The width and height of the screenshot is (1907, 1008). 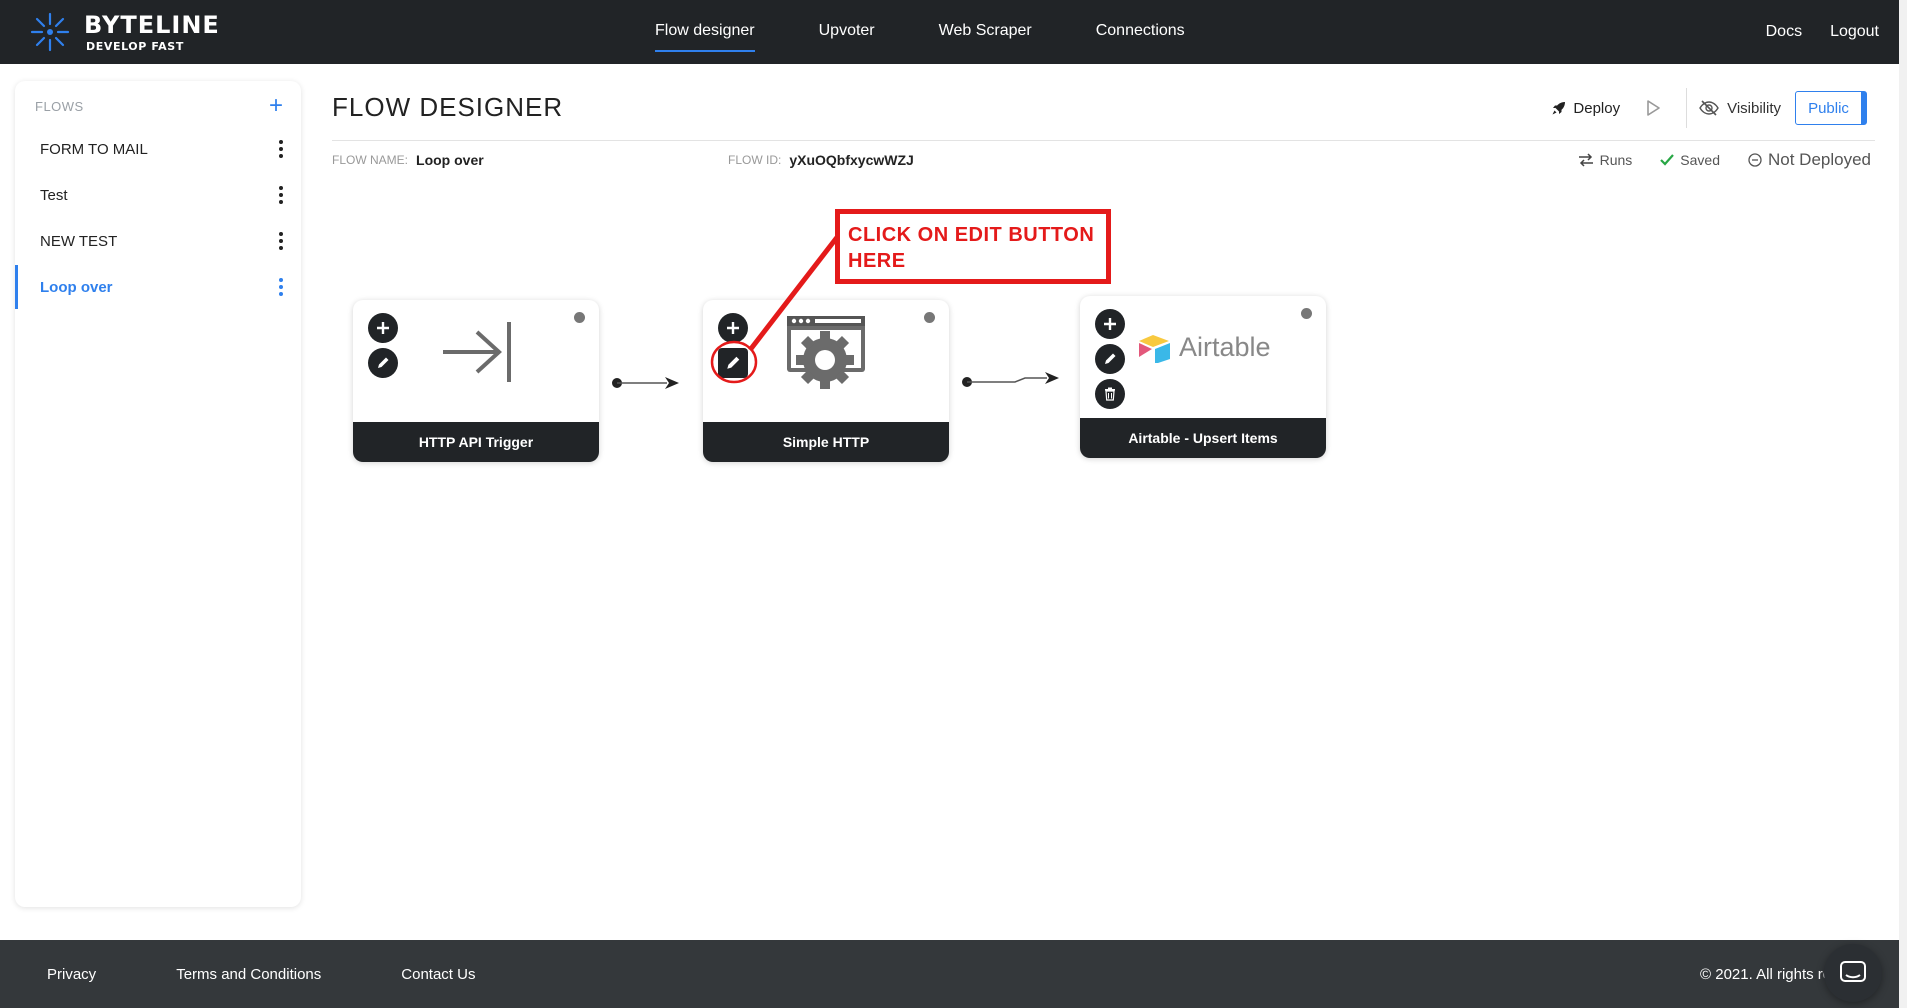 What do you see at coordinates (59, 106) in the screenshot?
I see `flows-label: FLOWS` at bounding box center [59, 106].